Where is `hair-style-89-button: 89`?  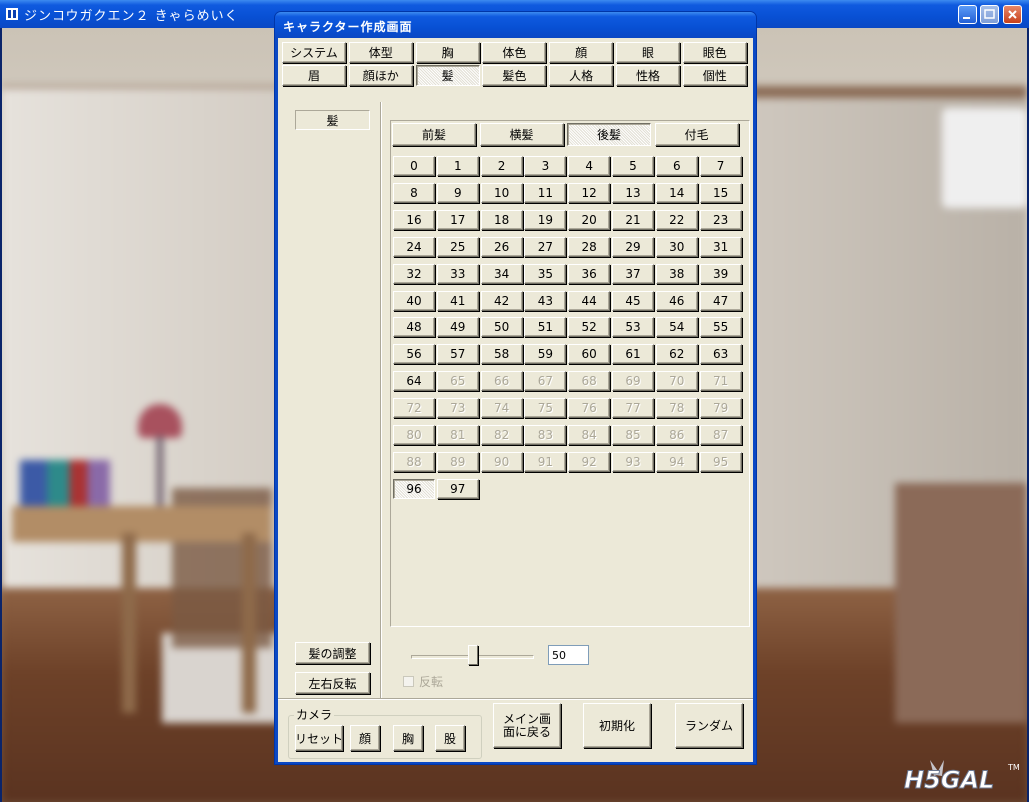 hair-style-89-button: 89 is located at coordinates (457, 461).